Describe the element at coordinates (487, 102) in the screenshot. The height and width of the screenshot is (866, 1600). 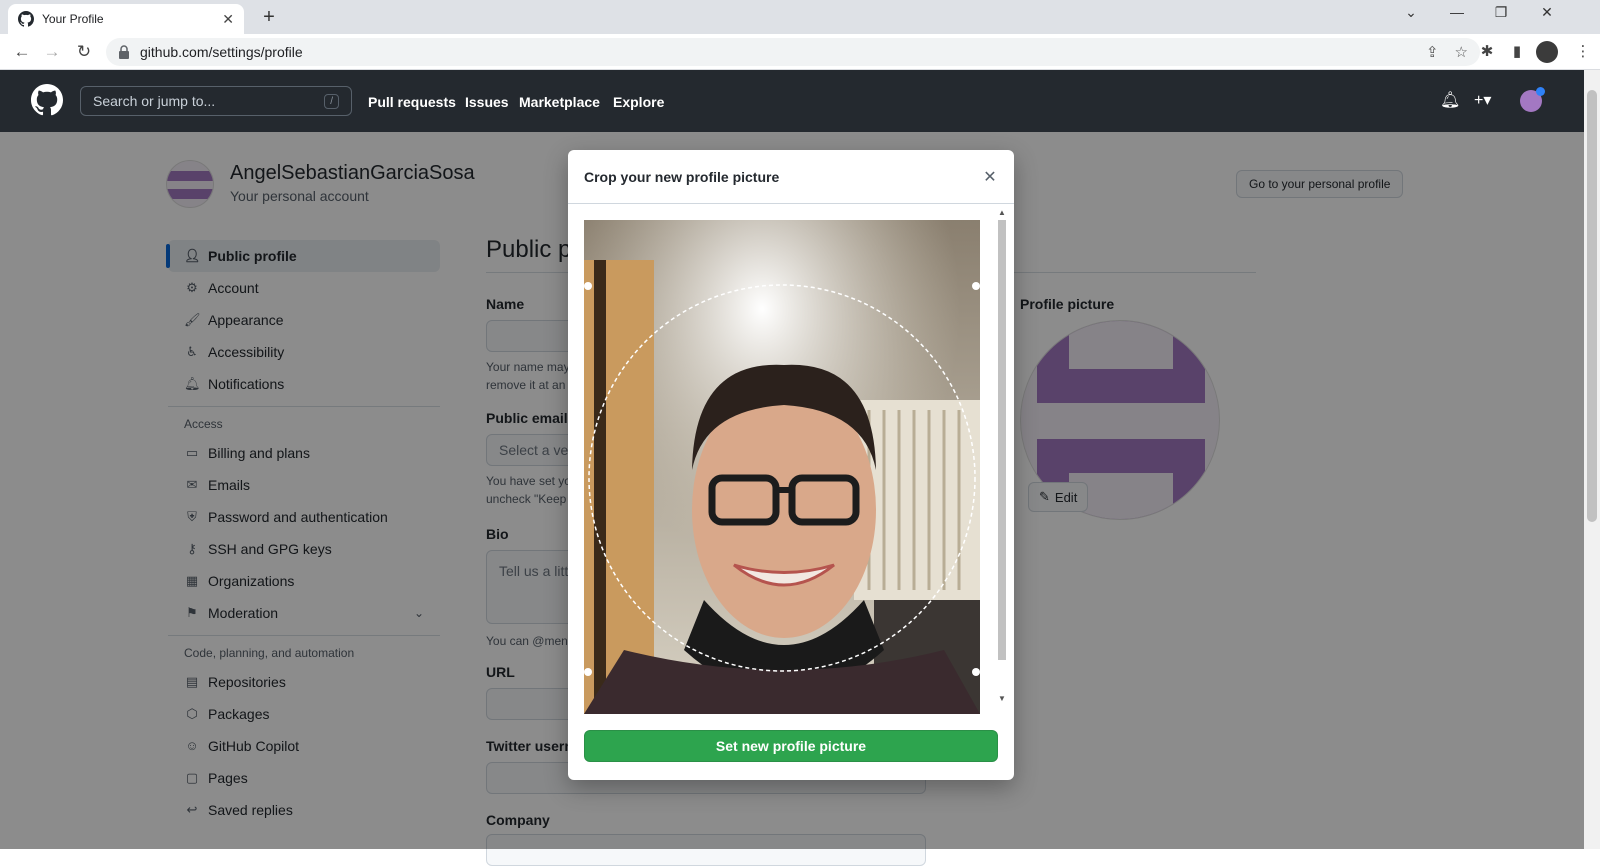
I see `nav-issues: Issues` at that location.